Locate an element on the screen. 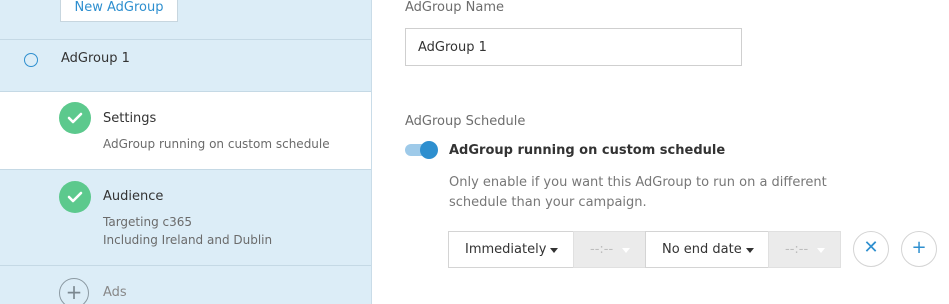 This screenshot has width=949, height=304. adgroup-label: AdGroup 1 is located at coordinates (95, 58).